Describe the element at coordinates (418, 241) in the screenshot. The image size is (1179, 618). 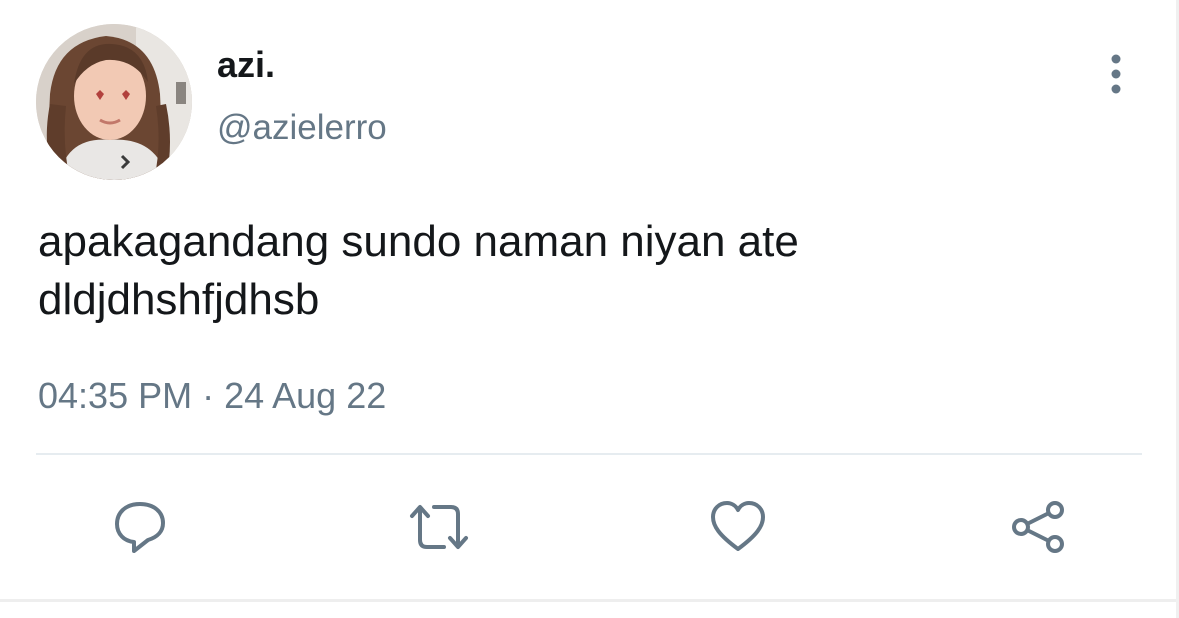
I see `tweet-text-line: apakagandang sundo naman niyan ate` at that location.